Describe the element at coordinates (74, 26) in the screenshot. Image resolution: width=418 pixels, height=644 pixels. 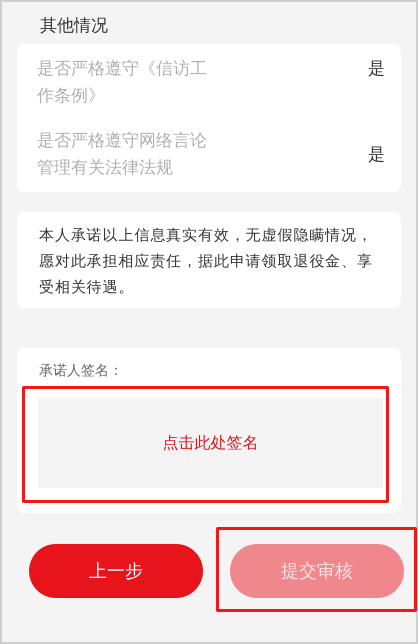
I see `section-title: 其他情况` at that location.